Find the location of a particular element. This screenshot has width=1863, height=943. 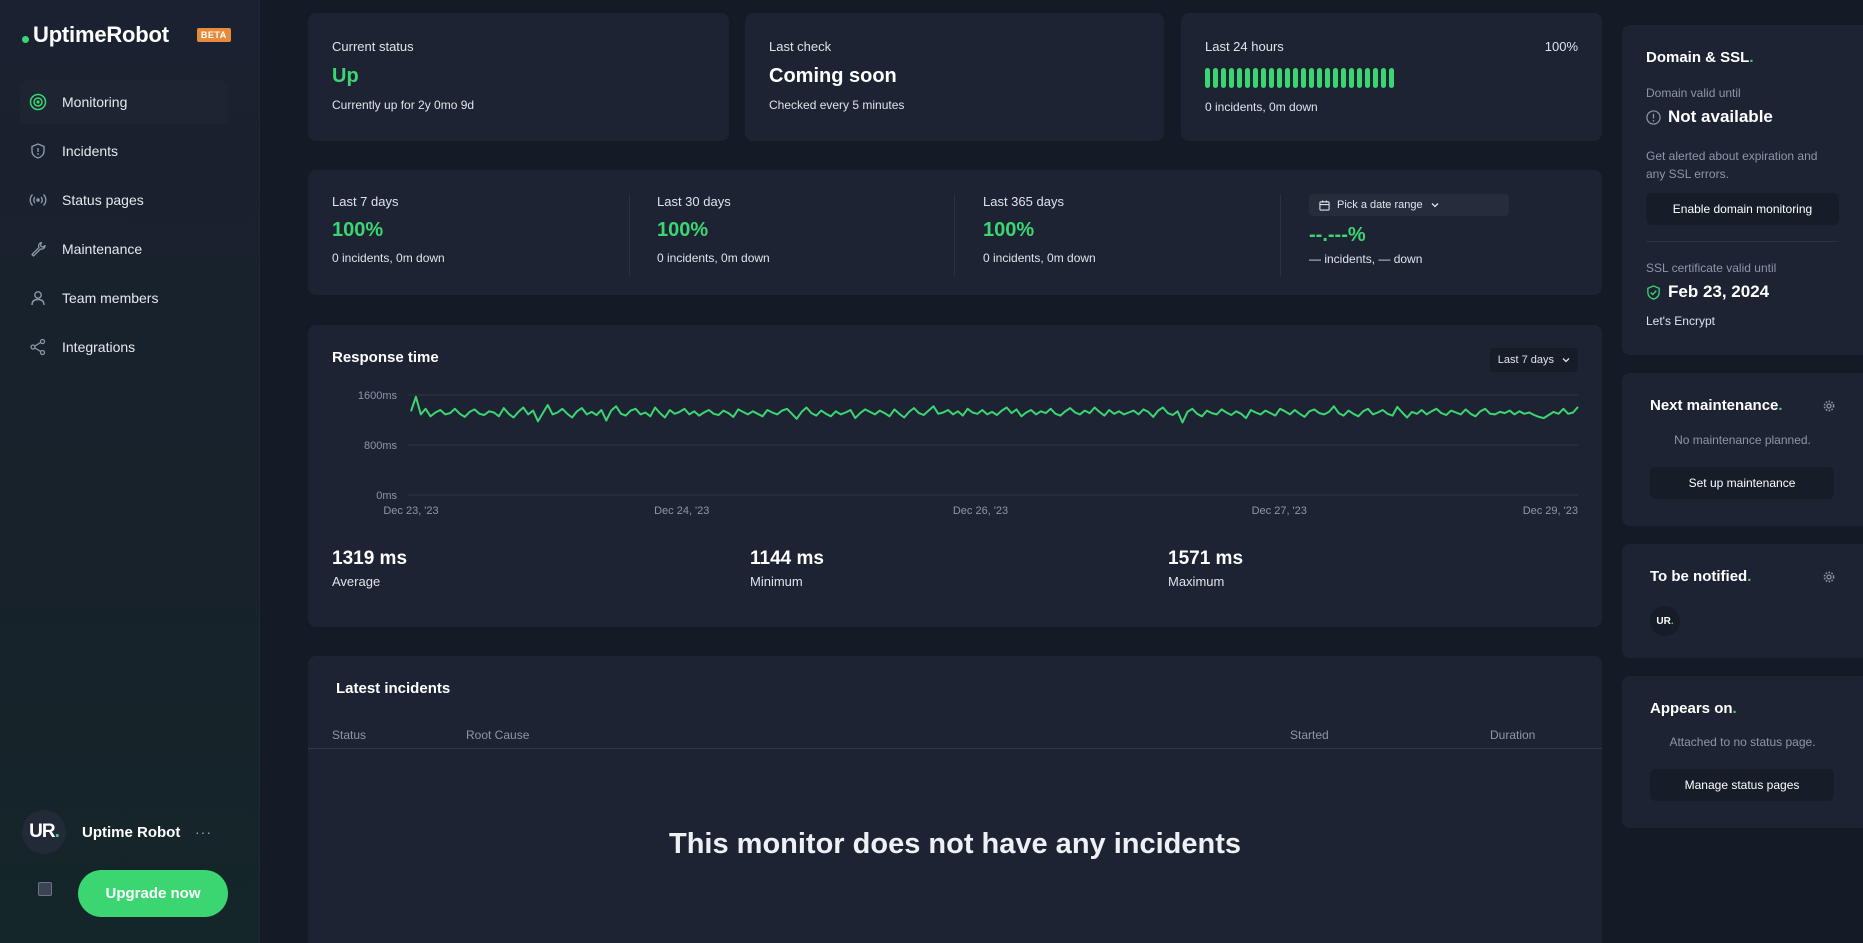

x-tick-label: Dec 29, '23 is located at coordinates (1550, 511).